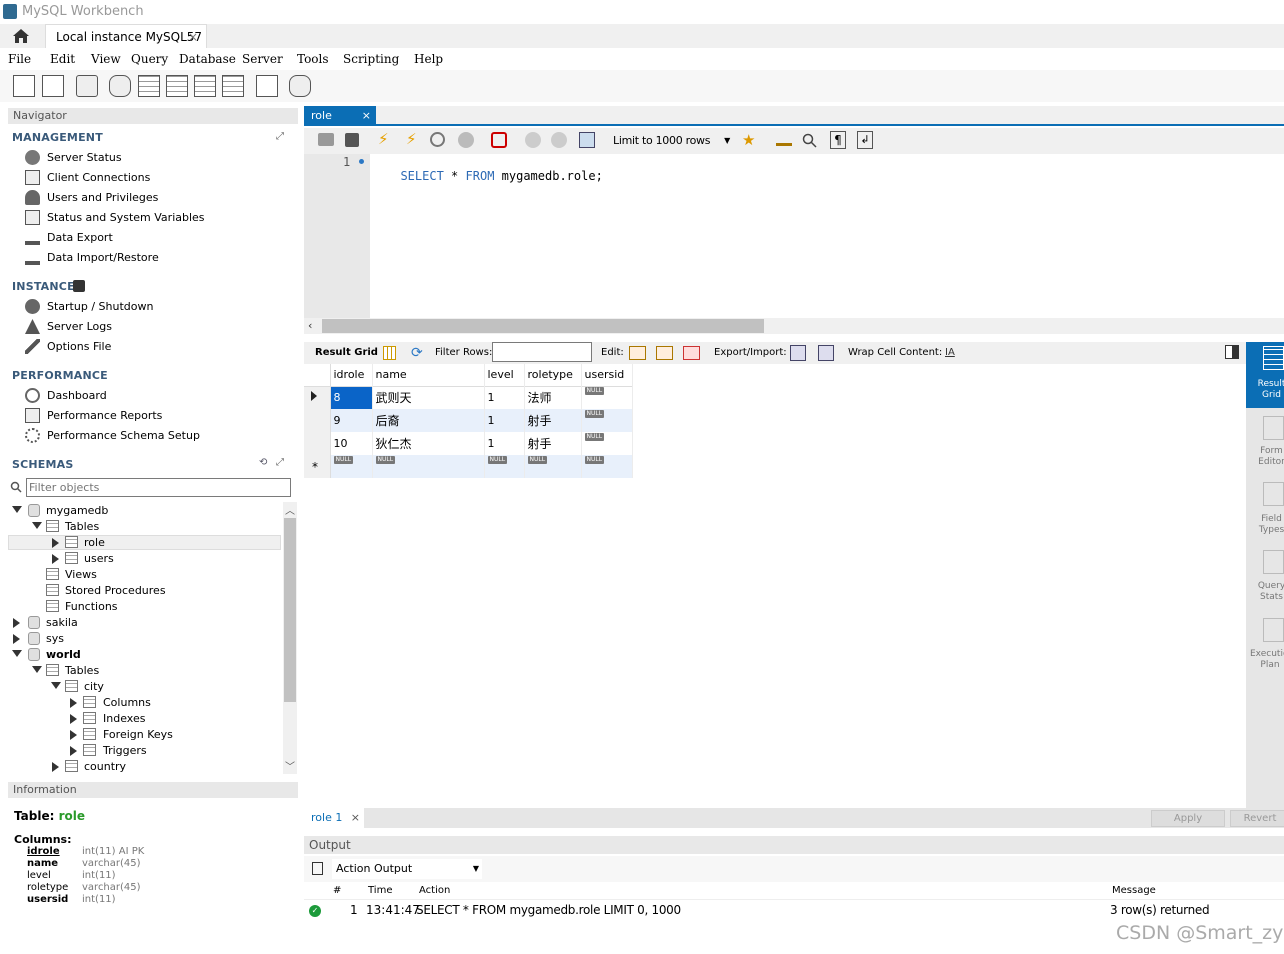  Describe the element at coordinates (106, 59) in the screenshot. I see `menu-view: View` at that location.